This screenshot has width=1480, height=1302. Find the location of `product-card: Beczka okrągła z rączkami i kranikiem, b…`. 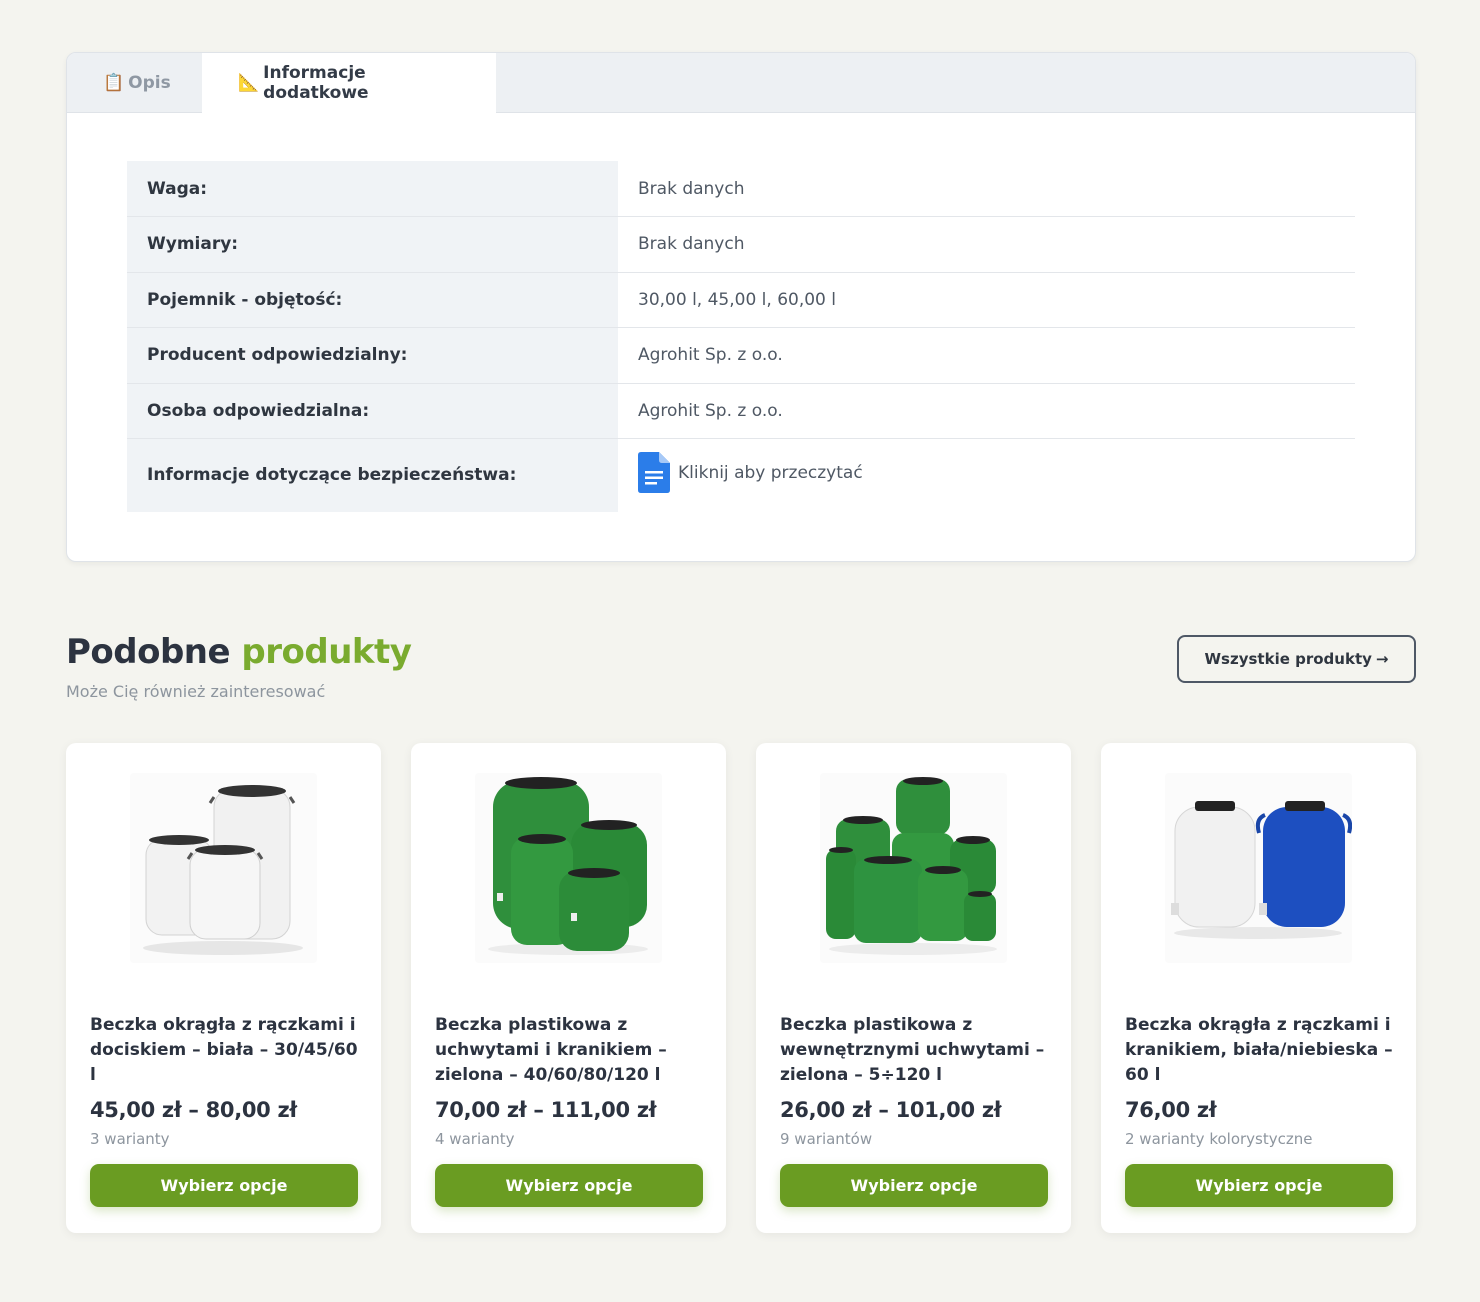

product-card: Beczka okrągła z rączkami i kranikiem, b… is located at coordinates (1258, 988).